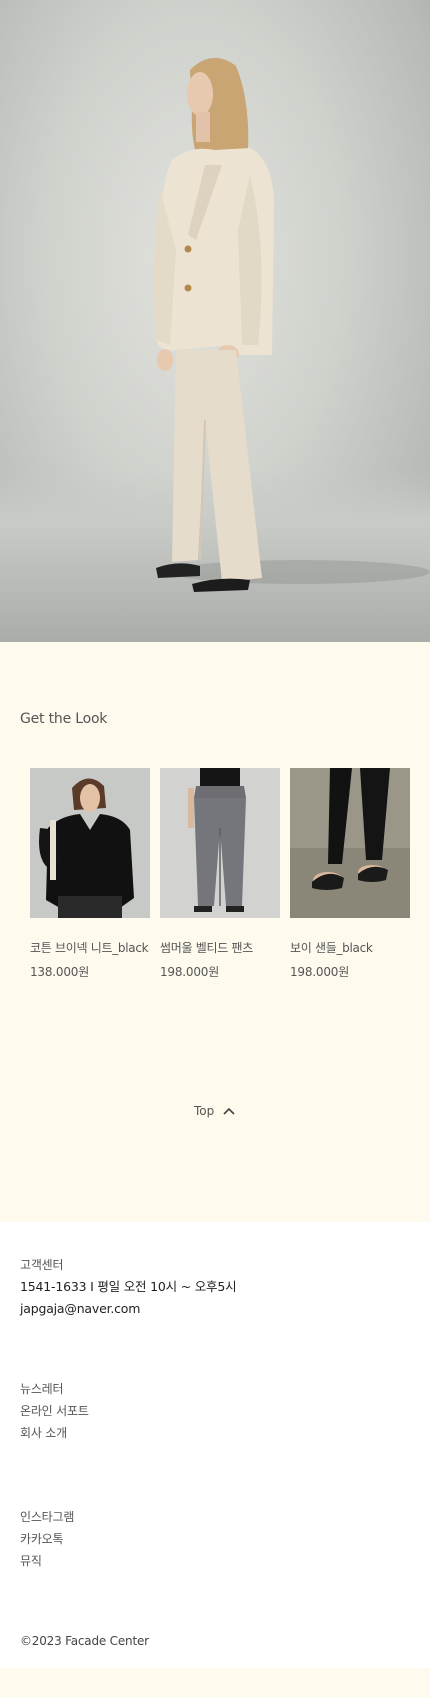 The image size is (430, 1697). I want to click on product-card-pants: 썸머울 벨티드 팬츠 198.000원, so click(220, 874).